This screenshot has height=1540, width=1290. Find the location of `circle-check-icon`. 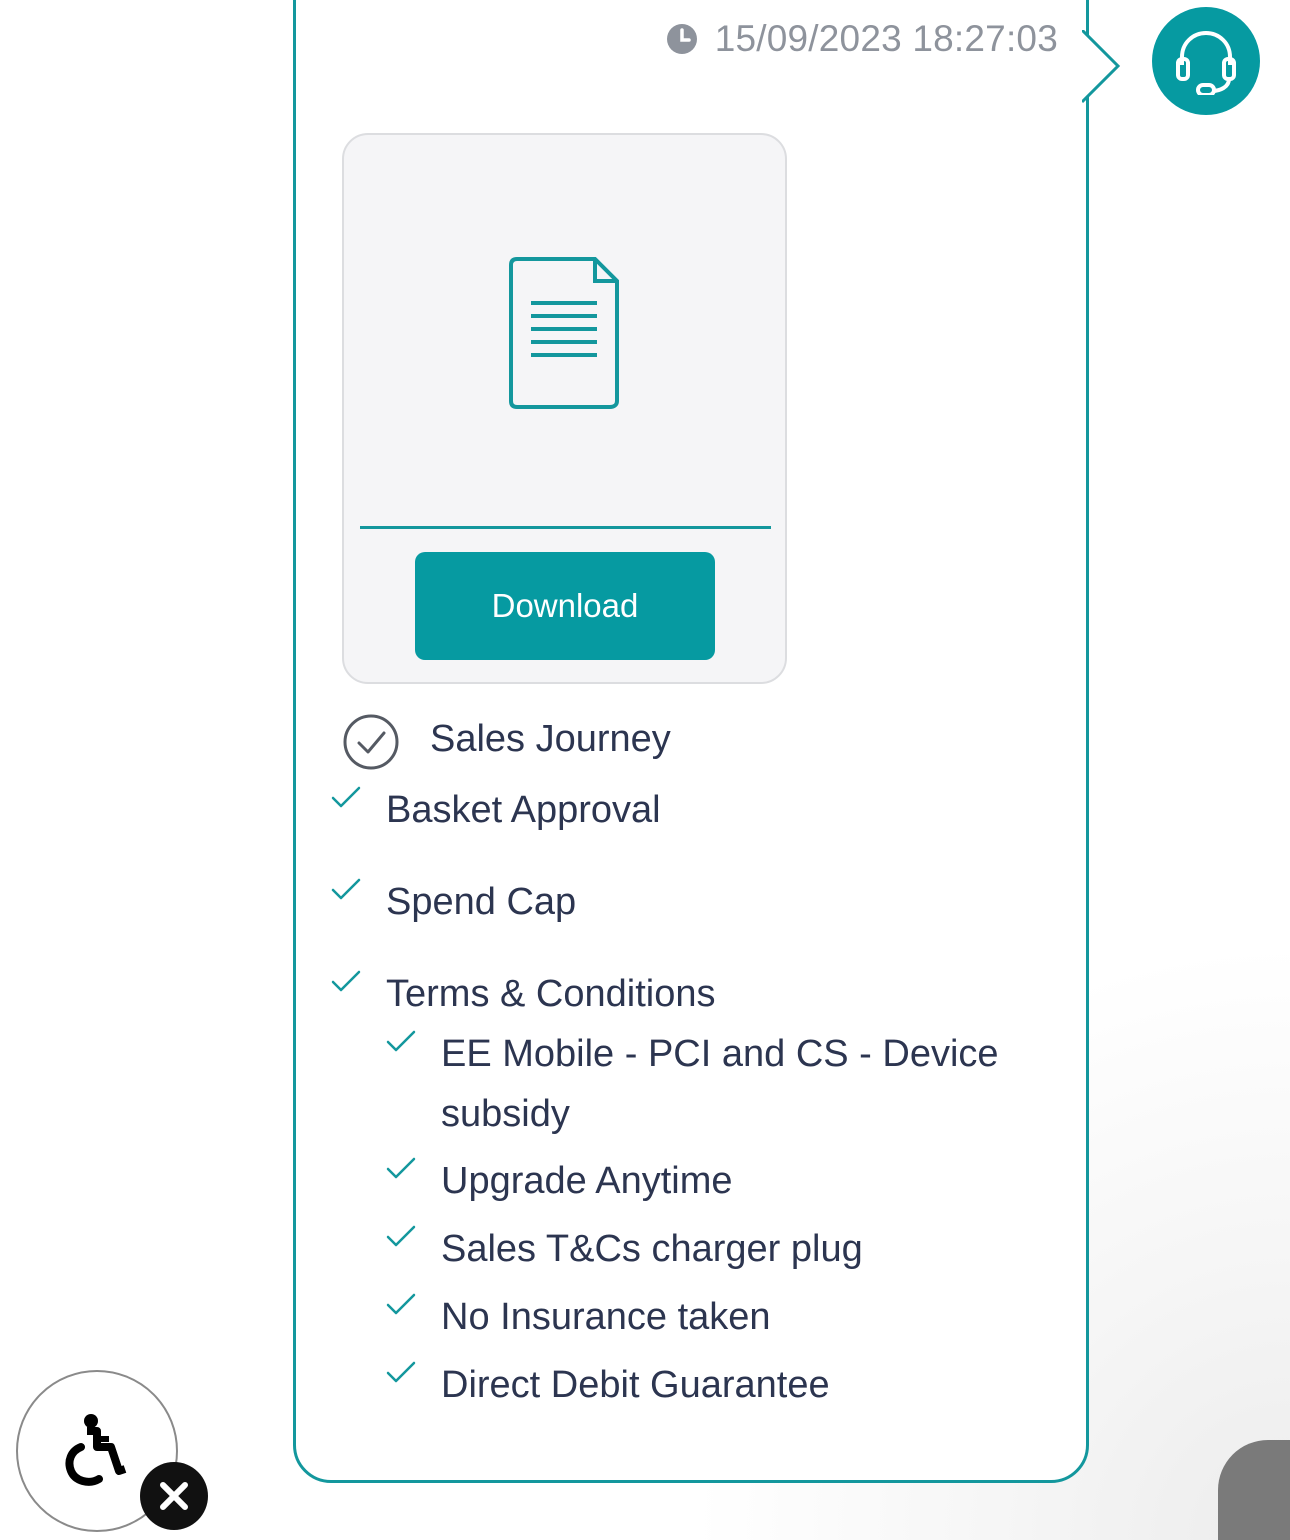

circle-check-icon is located at coordinates (371, 742).